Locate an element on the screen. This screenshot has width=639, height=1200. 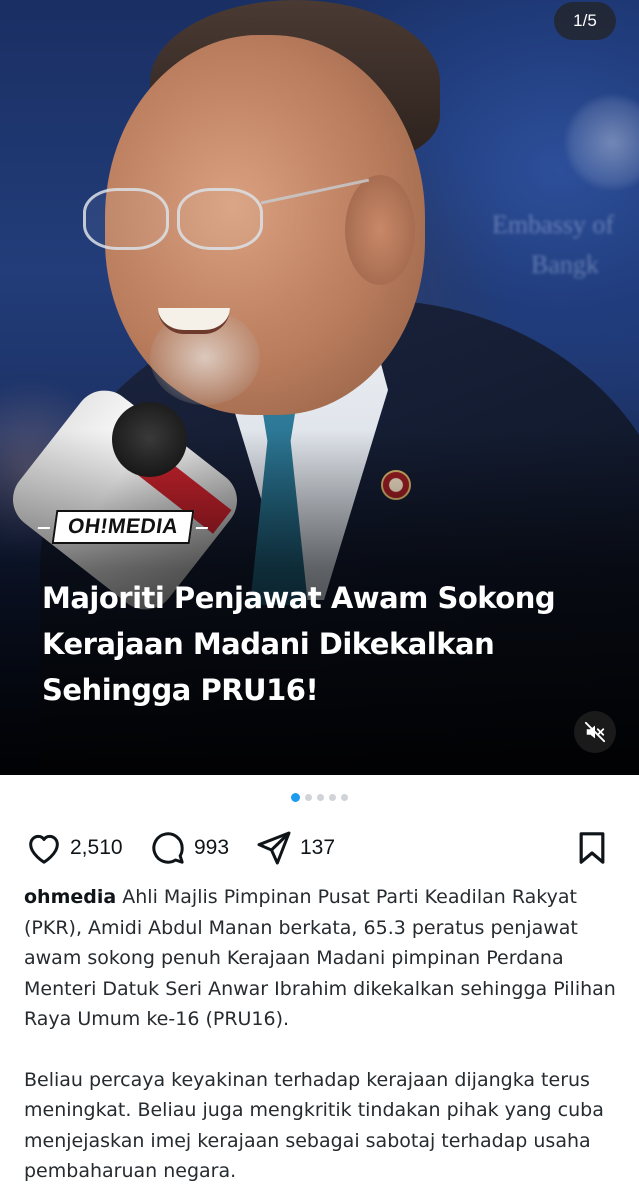
heart-icon is located at coordinates (44, 849).